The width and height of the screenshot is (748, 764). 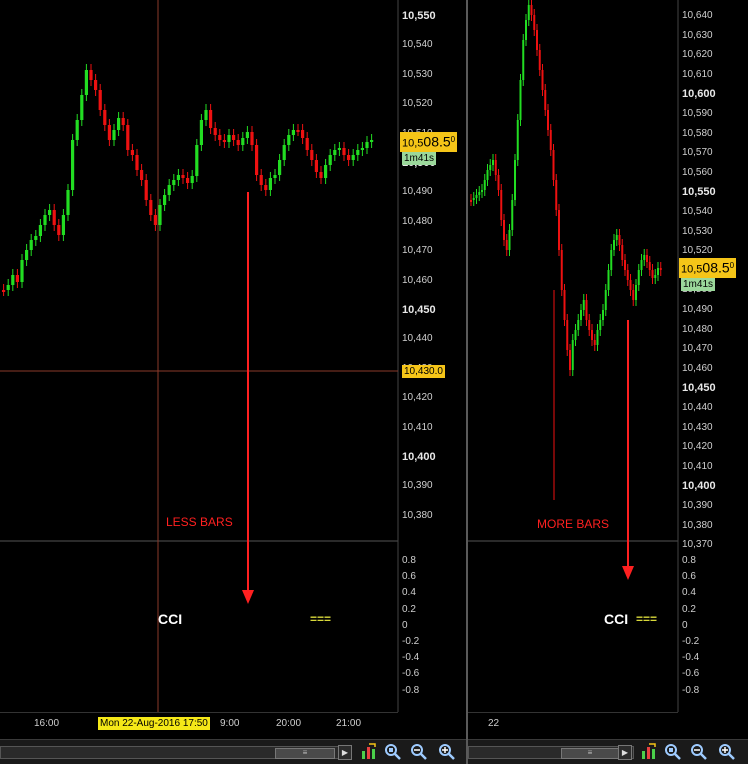 I want to click on left-scrollbar: ≡, so click(x=176, y=752).